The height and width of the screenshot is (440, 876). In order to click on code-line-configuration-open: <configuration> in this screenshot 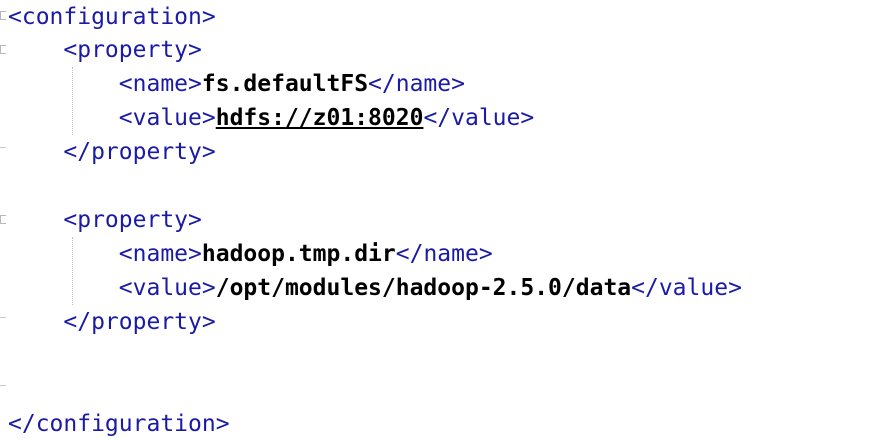, I will do `click(112, 17)`.